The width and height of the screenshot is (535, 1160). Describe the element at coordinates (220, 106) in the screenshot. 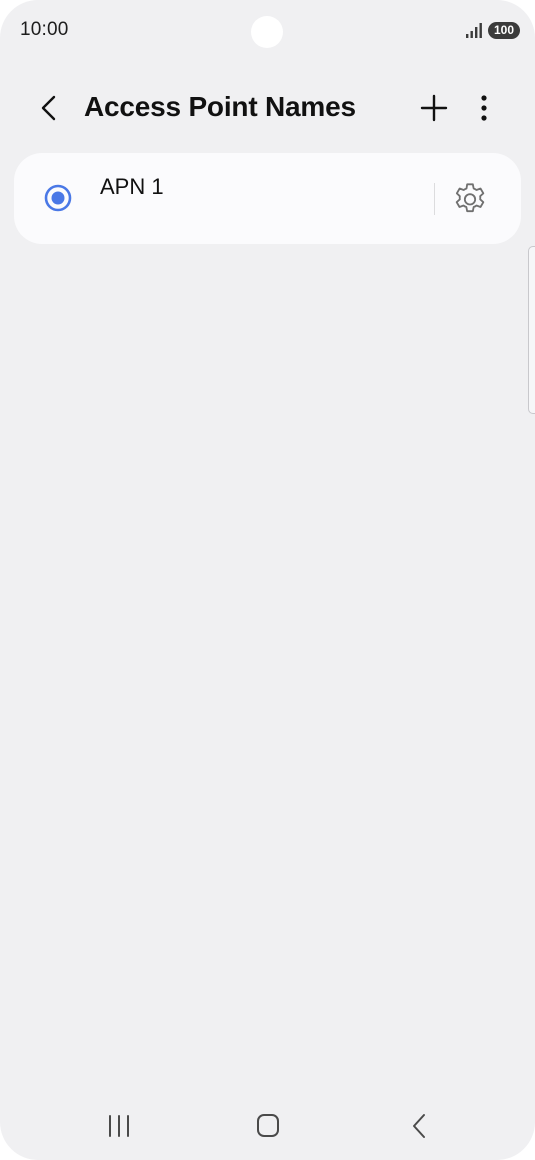

I see `page-title: Access Point Names` at that location.